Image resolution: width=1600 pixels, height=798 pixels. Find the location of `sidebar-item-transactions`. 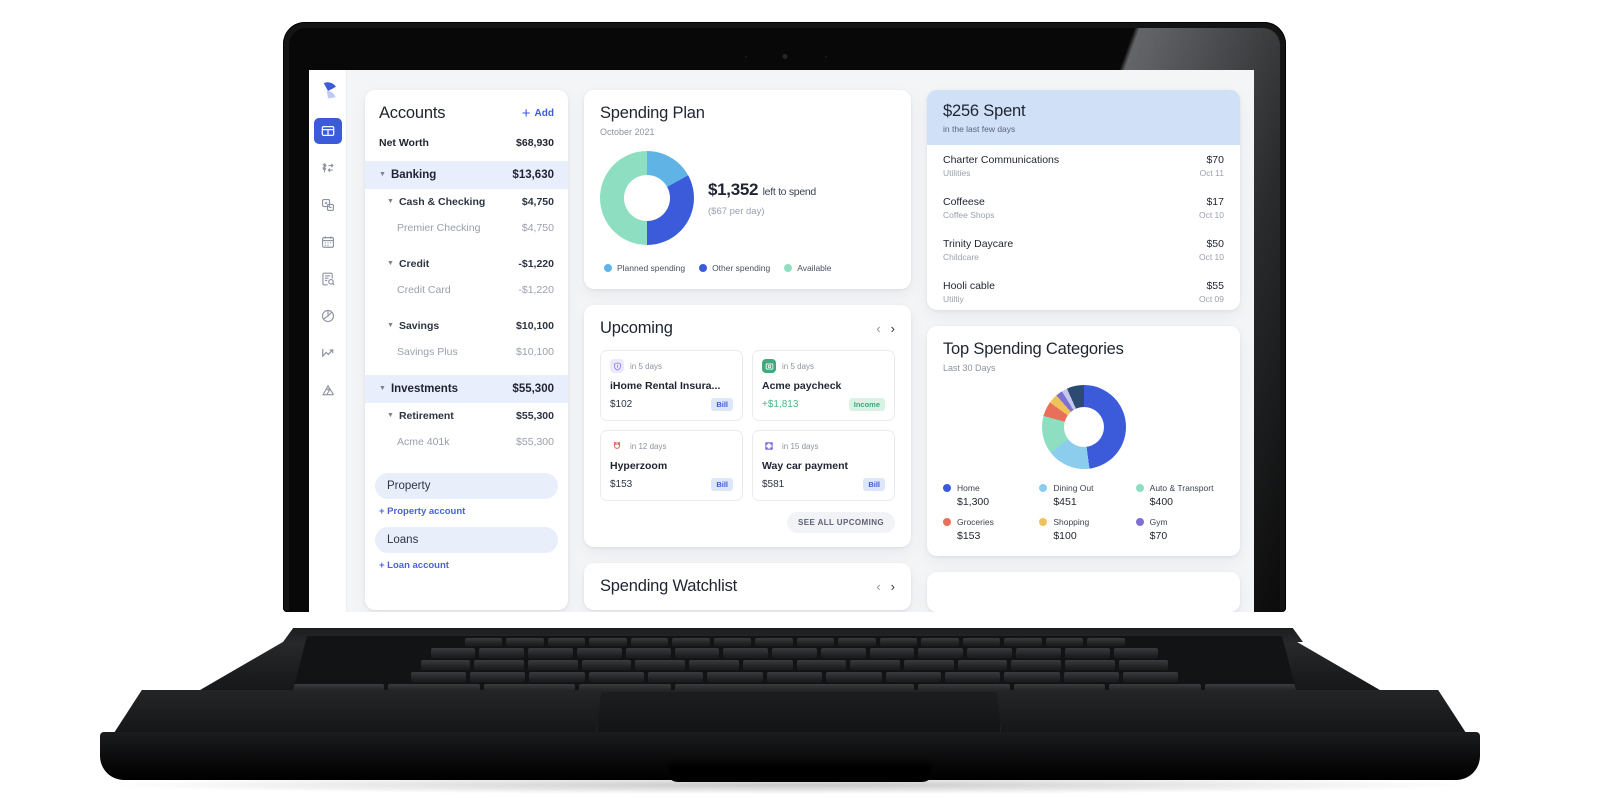

sidebar-item-transactions is located at coordinates (328, 168).